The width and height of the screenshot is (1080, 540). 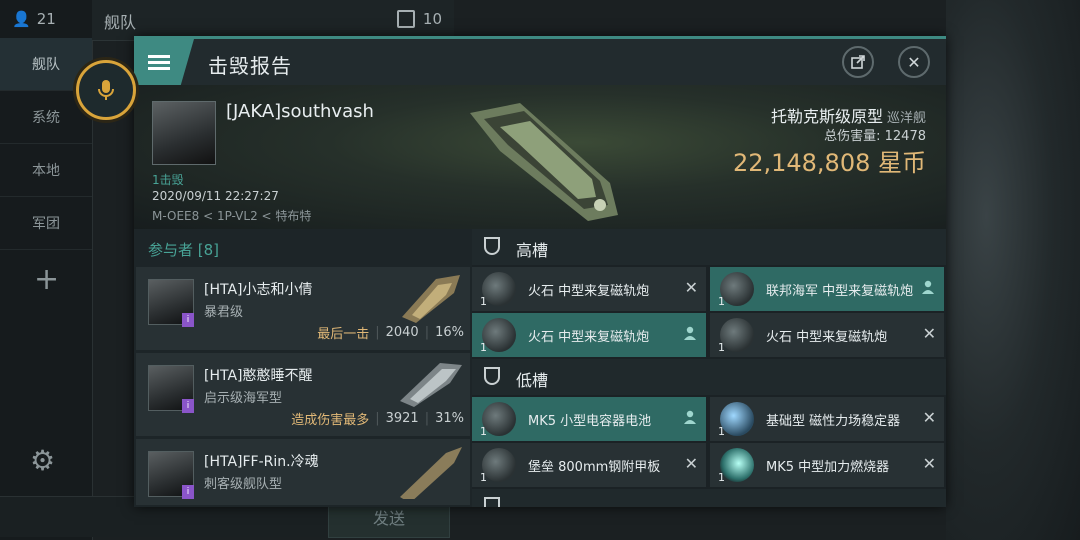 I want to click on next-slot-header, so click(x=709, y=498).